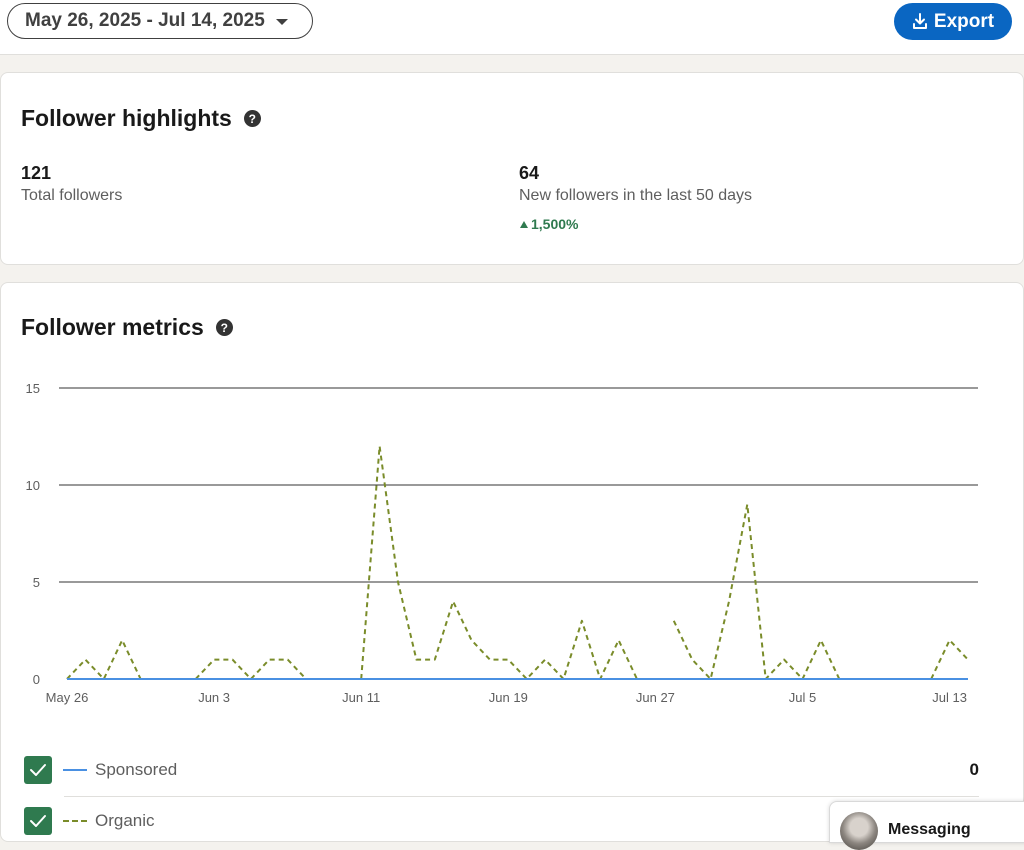 Image resolution: width=1024 pixels, height=850 pixels. Describe the element at coordinates (802, 697) in the screenshot. I see `x-tick-label: Jul 5` at that location.